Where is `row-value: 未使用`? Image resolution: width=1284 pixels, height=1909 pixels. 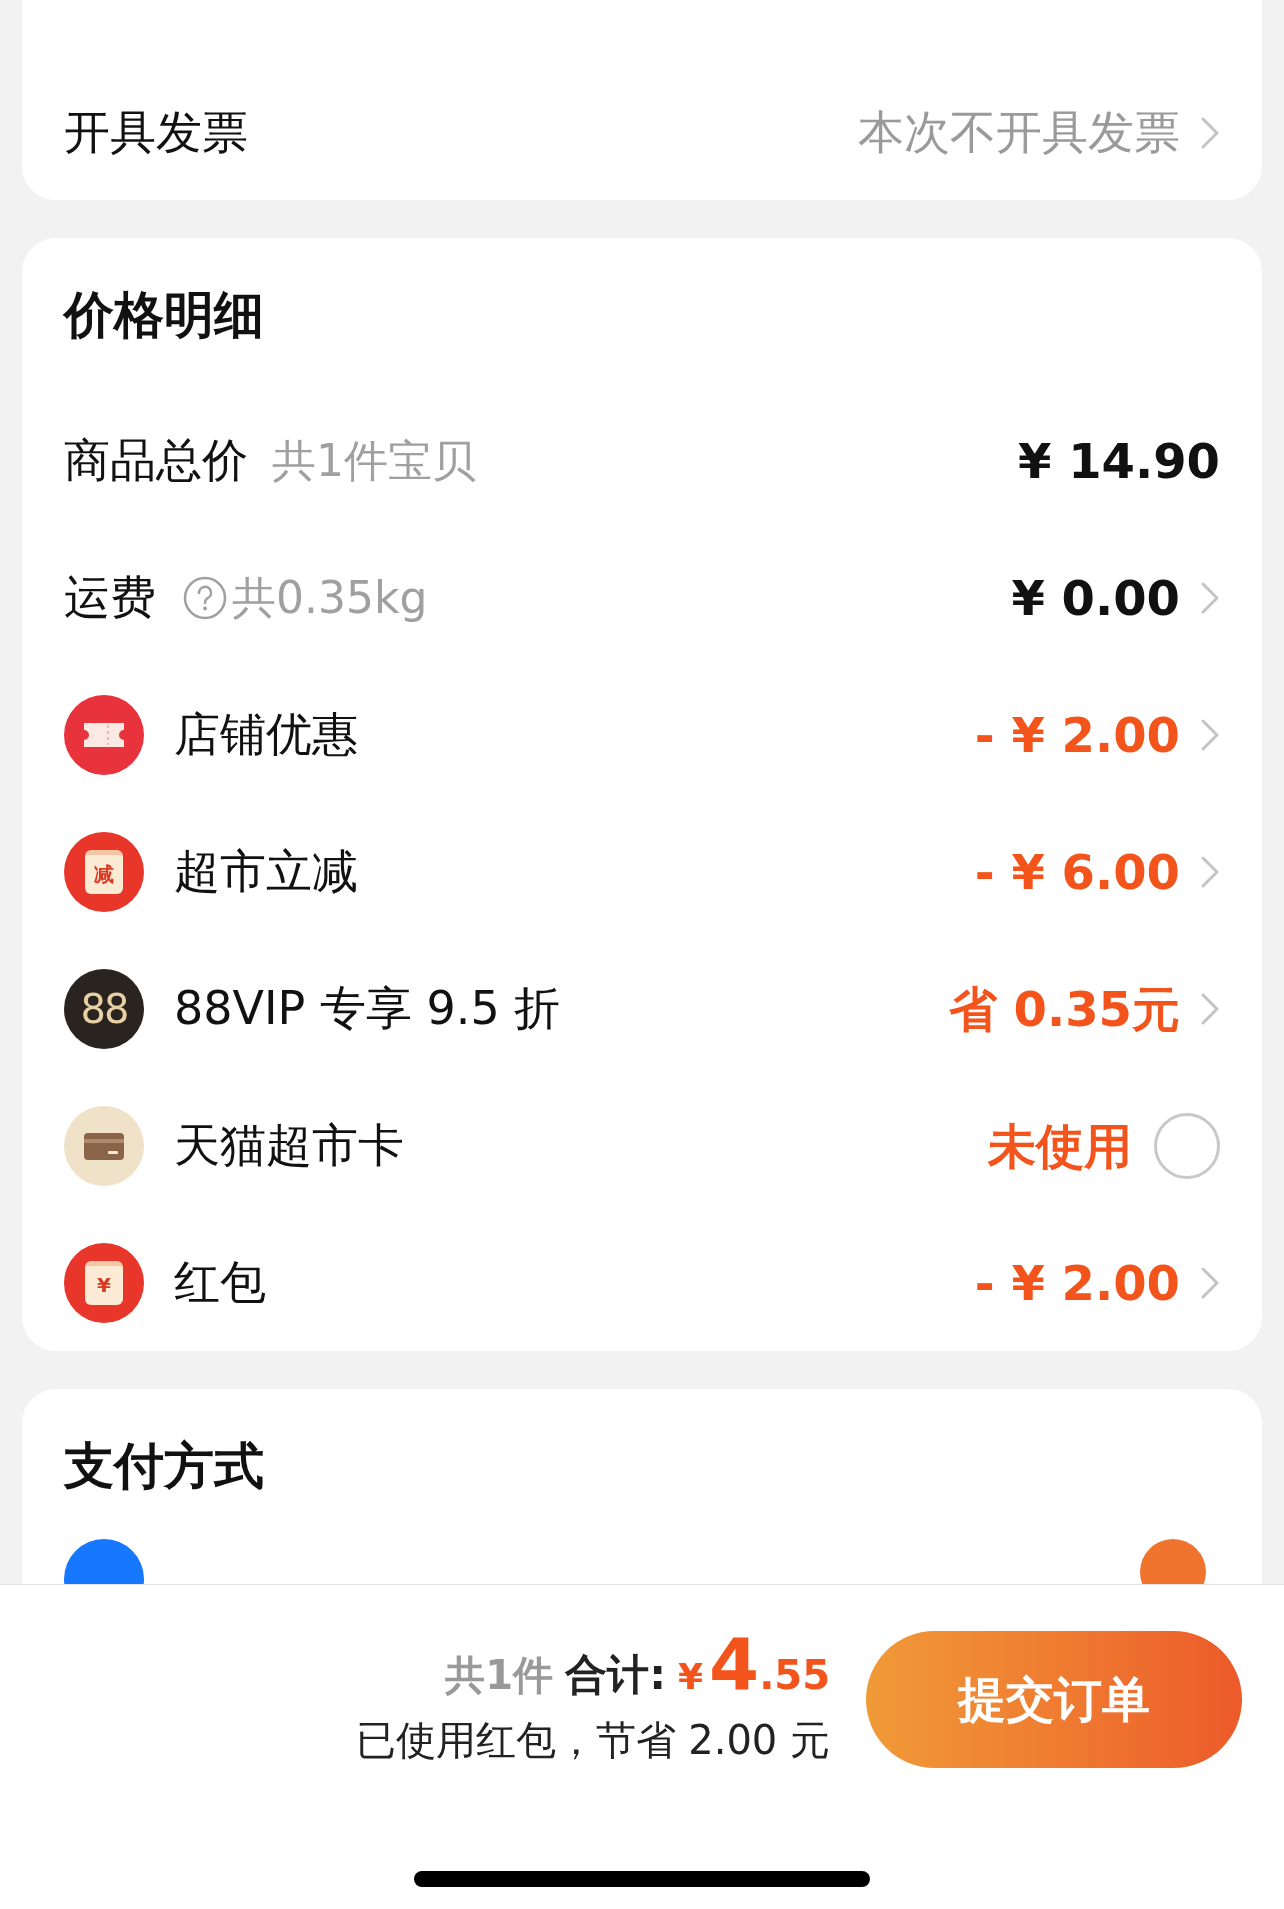 row-value: 未使用 is located at coordinates (1060, 1146).